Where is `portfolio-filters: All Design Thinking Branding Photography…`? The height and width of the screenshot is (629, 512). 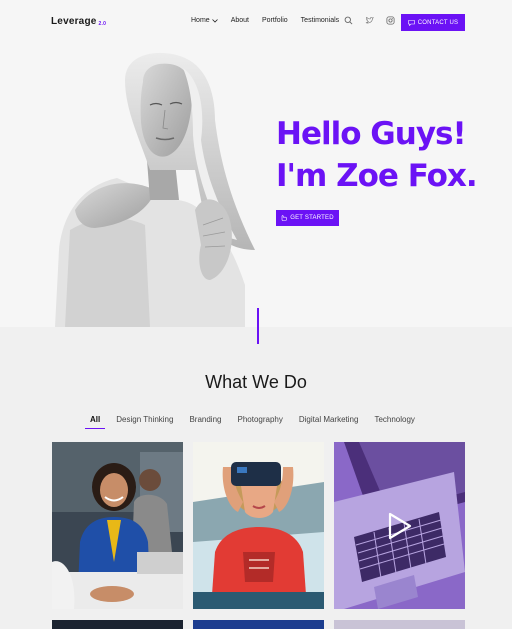 portfolio-filters: All Design Thinking Branding Photography… is located at coordinates (249, 422).